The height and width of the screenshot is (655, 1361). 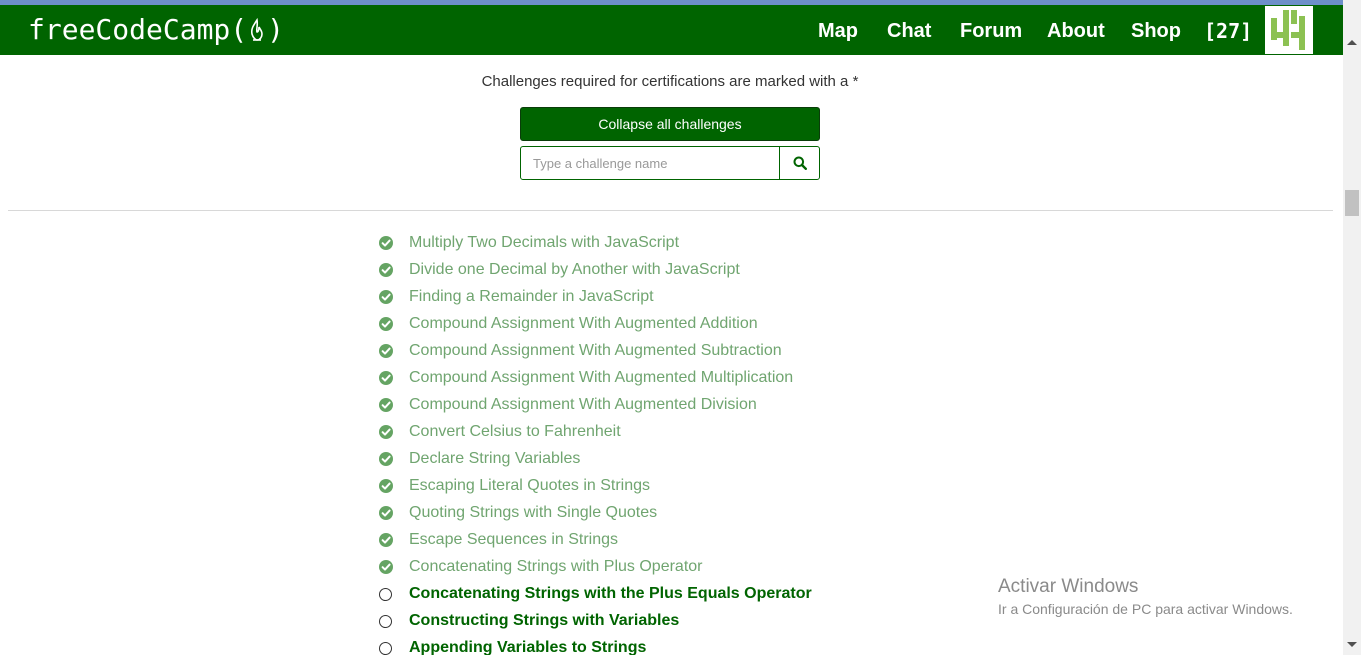 I want to click on challenge-title: Finding a Remainder in JavaScript, so click(x=531, y=297).